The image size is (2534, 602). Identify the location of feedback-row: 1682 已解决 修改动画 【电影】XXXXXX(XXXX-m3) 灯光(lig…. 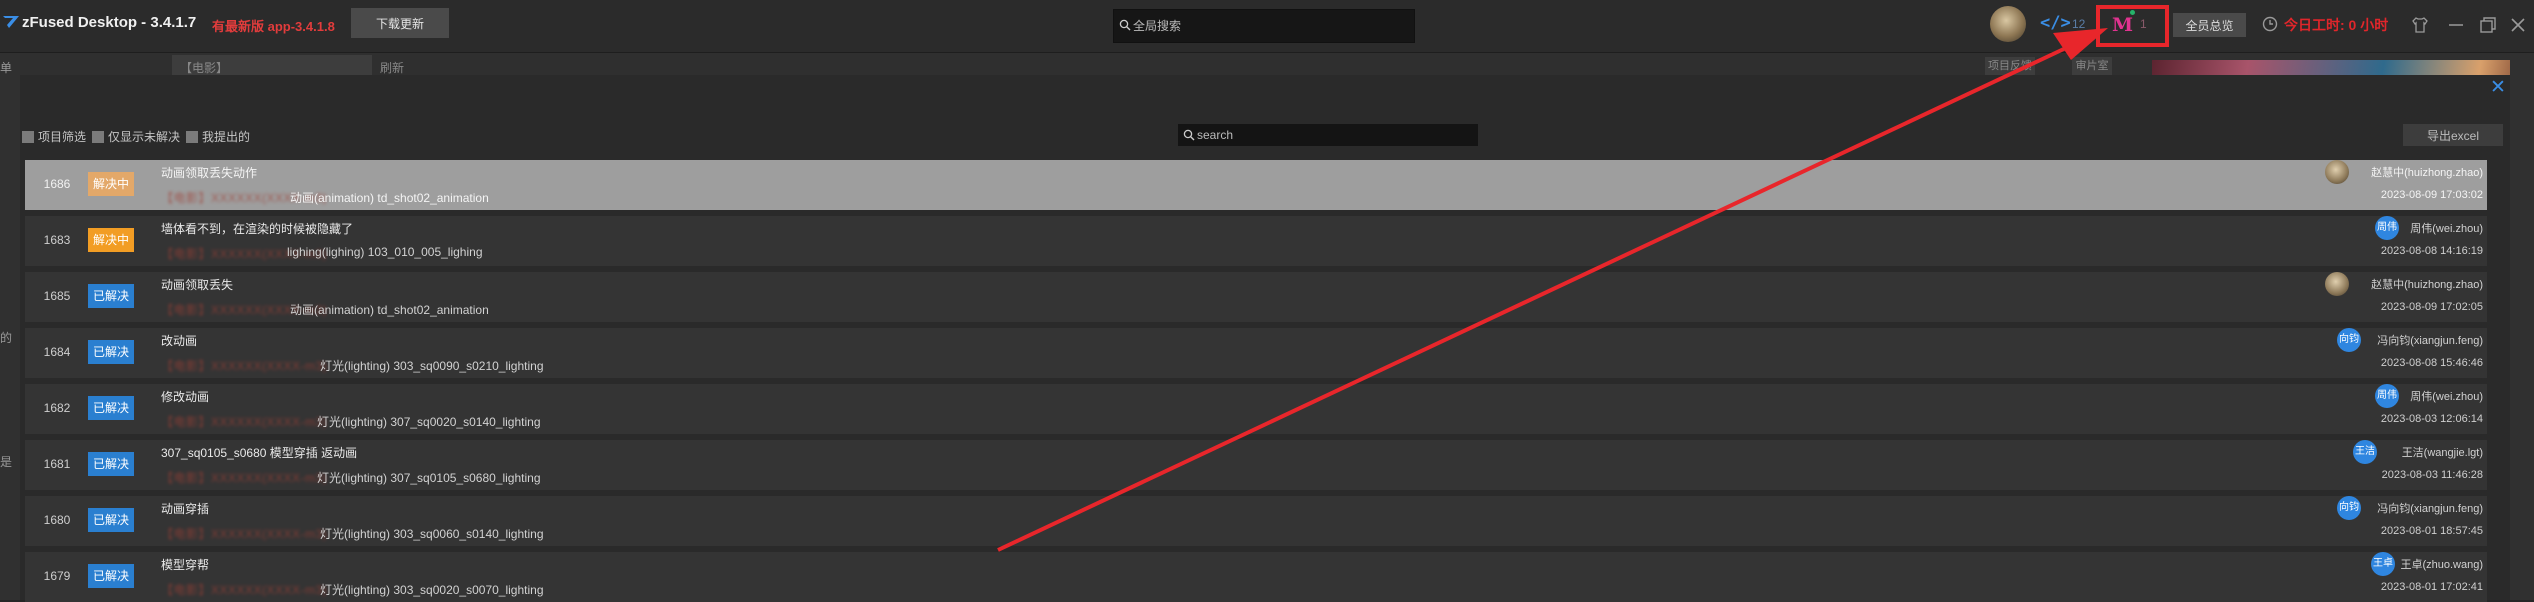
(1256, 409).